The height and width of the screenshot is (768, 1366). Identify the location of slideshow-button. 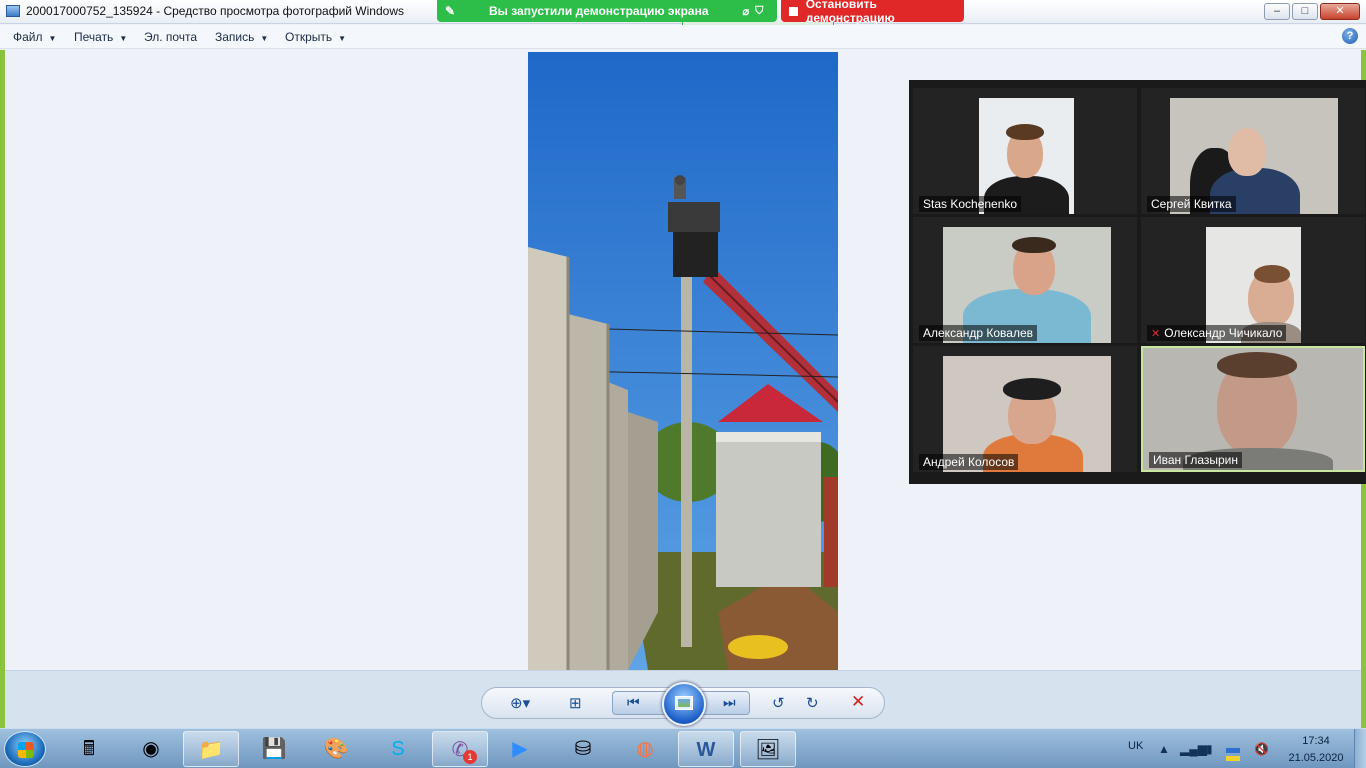
(684, 704).